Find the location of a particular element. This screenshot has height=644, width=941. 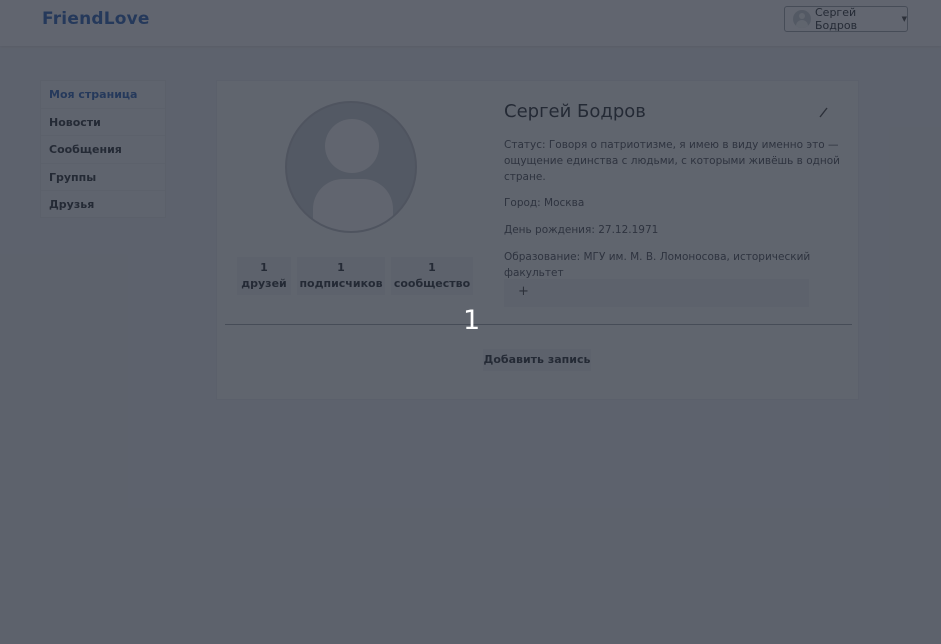

sidebar-item-friends: Друзья is located at coordinates (103, 205).